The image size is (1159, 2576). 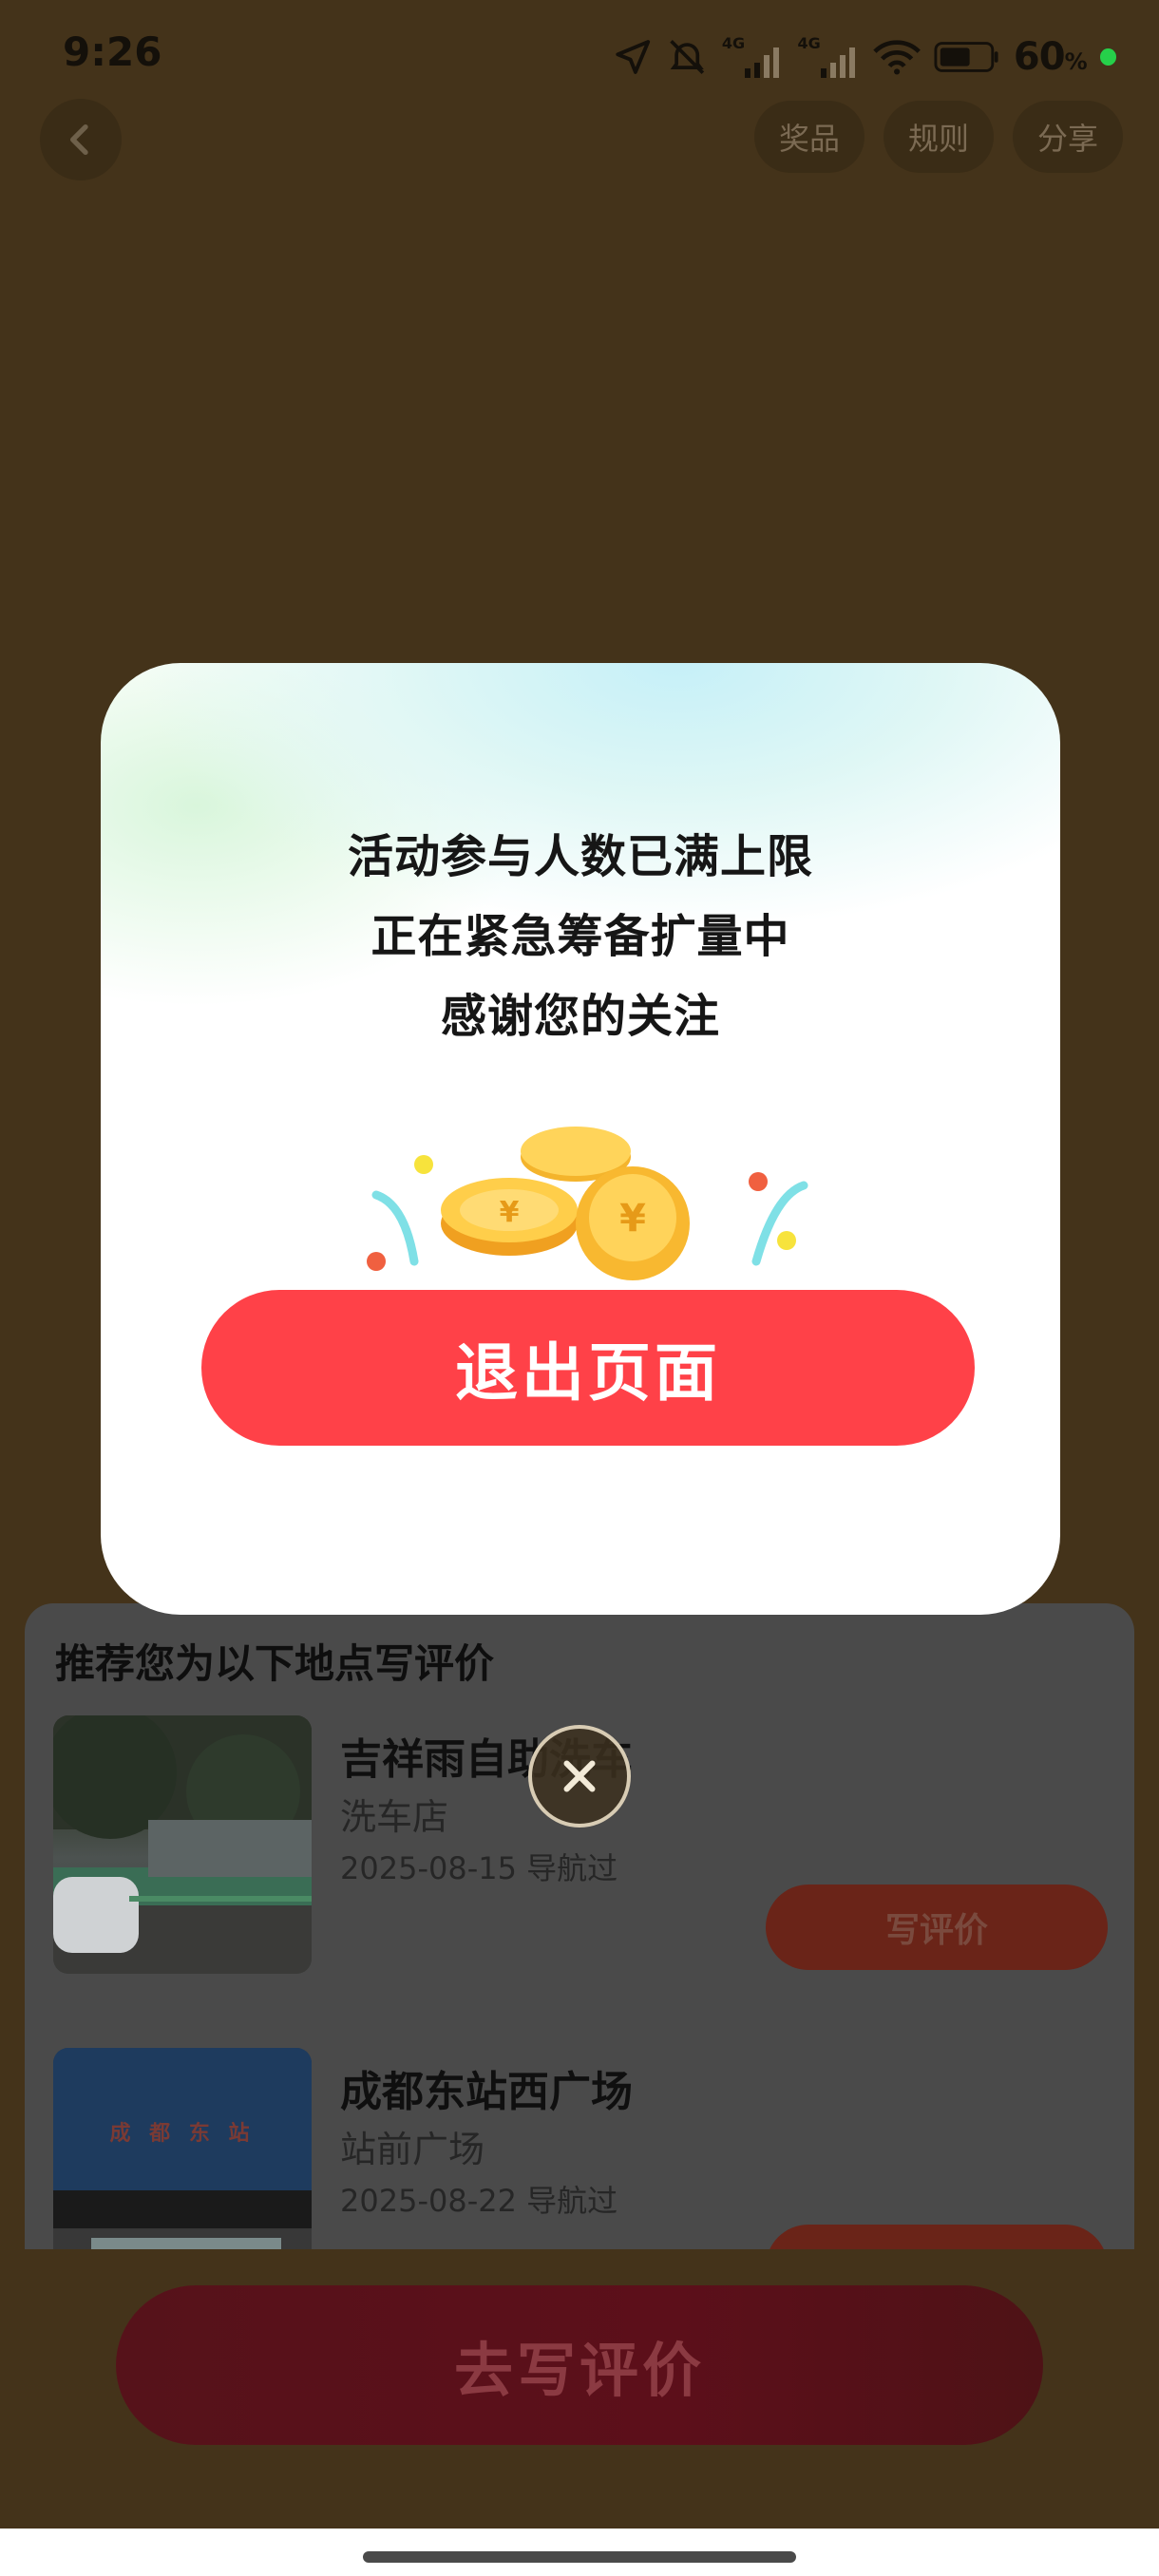 I want to click on status-time: 9:26, so click(x=112, y=51).